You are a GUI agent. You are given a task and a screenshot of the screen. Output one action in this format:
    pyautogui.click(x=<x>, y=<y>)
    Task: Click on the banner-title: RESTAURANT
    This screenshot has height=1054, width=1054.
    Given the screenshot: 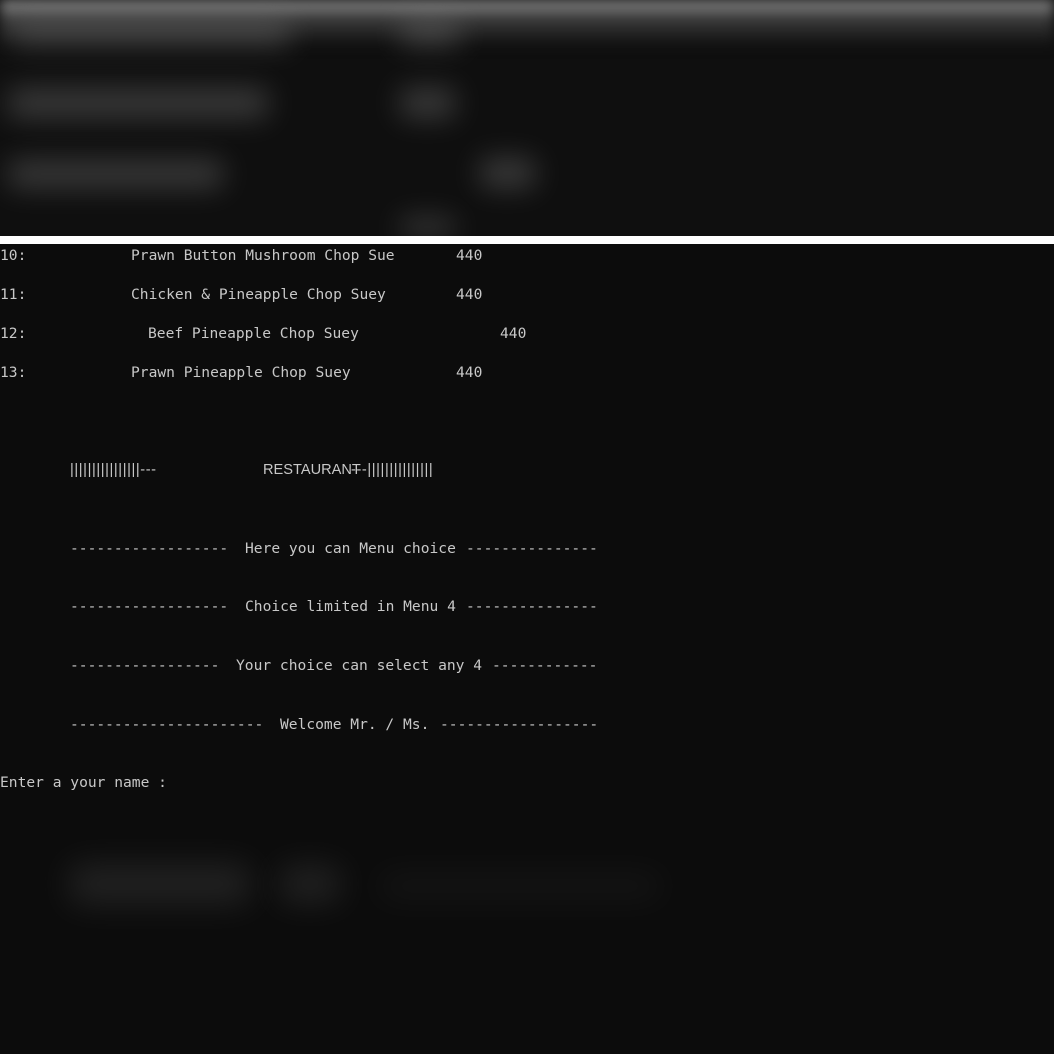 What is the action you would take?
    pyautogui.click(x=312, y=470)
    